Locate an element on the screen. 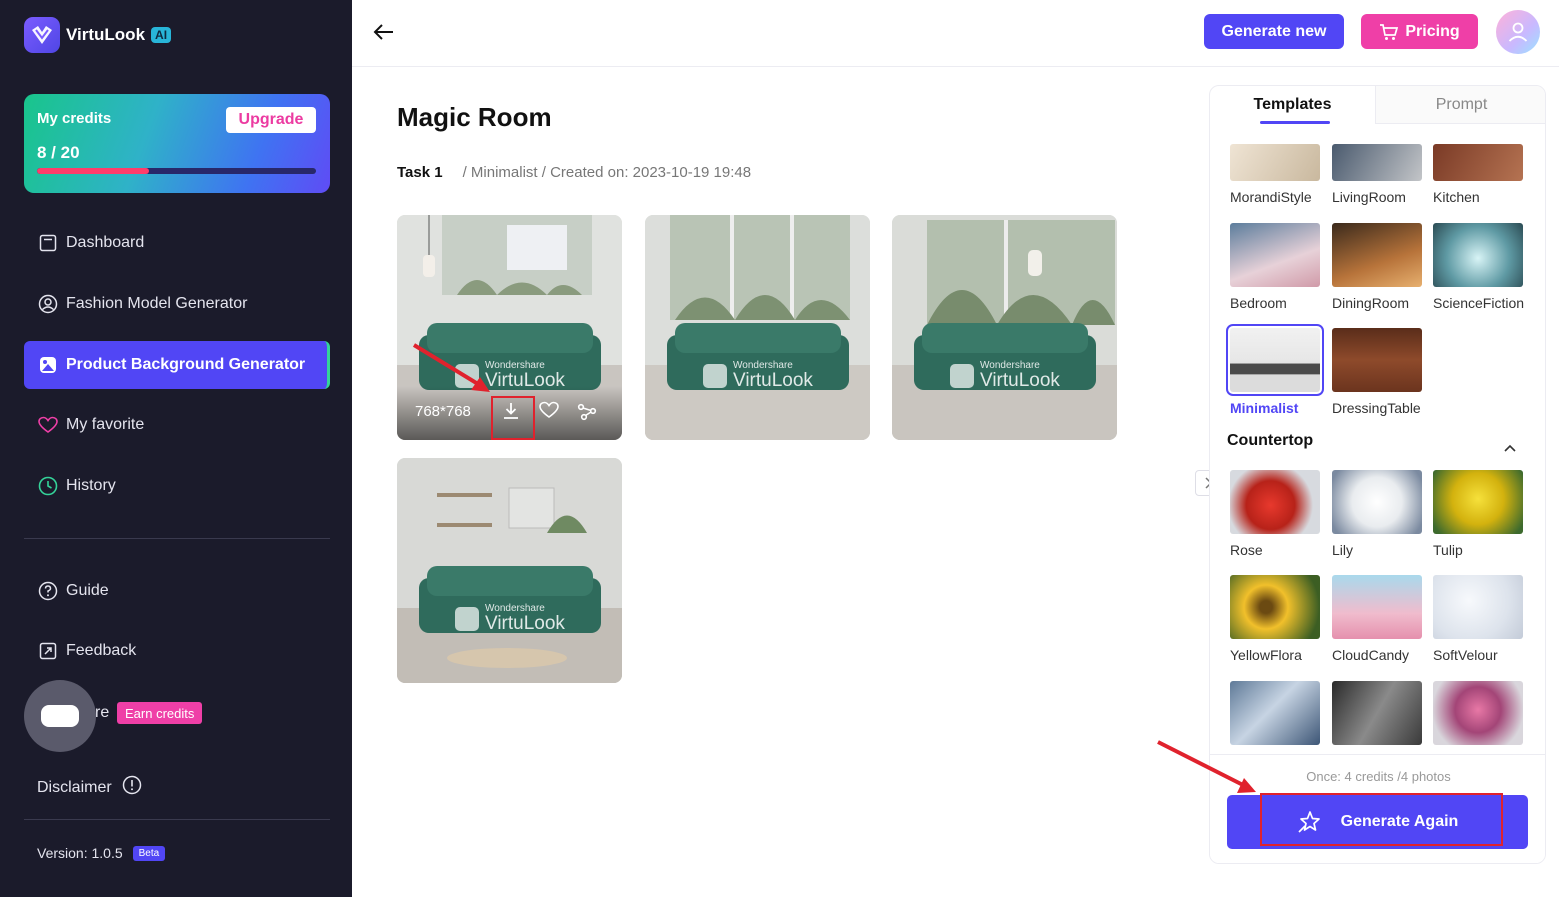 The height and width of the screenshot is (897, 1559). template-morandistyle: MorandiStyle is located at coordinates (1276, 174).